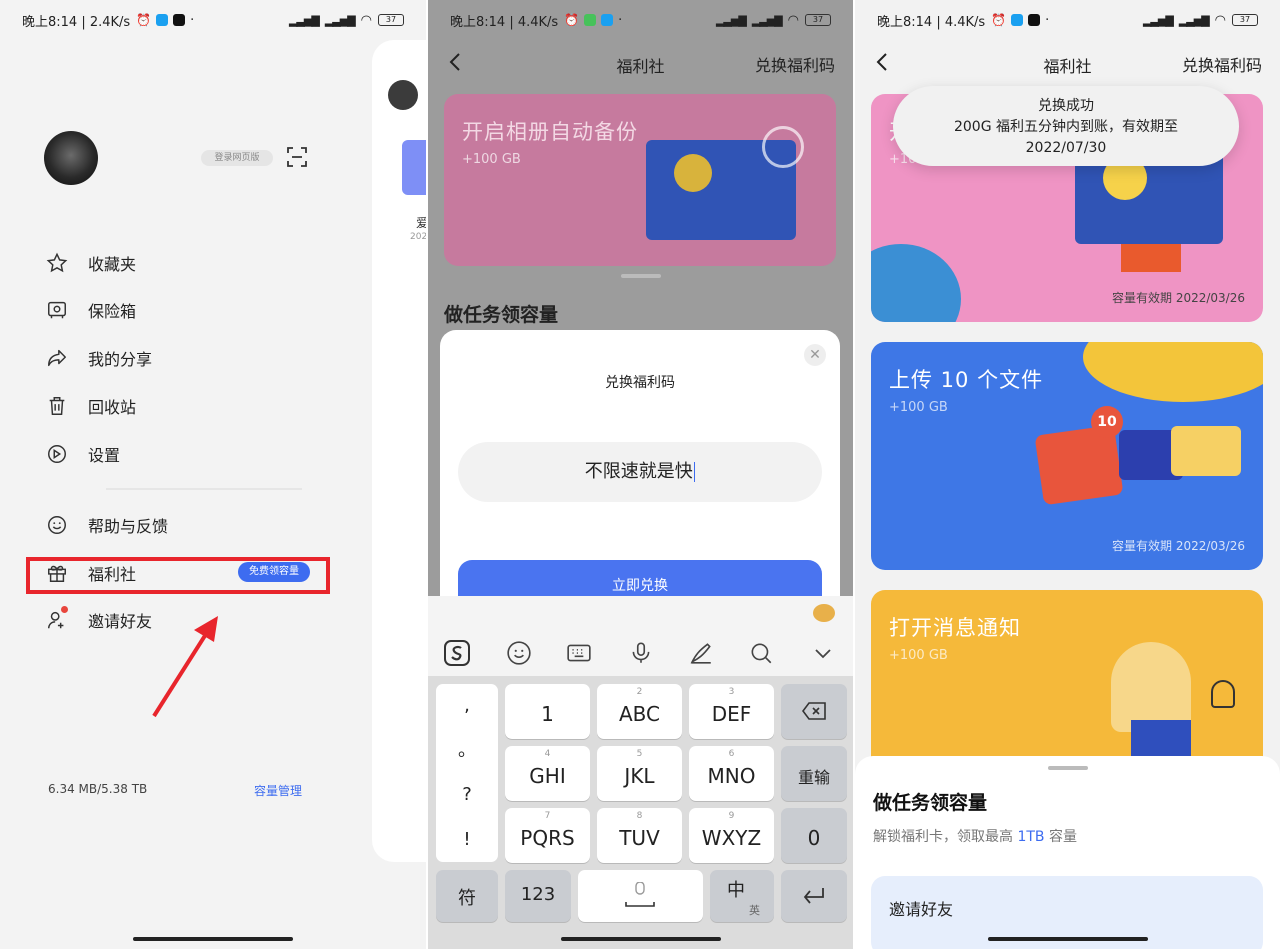 This screenshot has width=1280, height=949. What do you see at coordinates (467, 840) in the screenshot?
I see `punct-key: !` at bounding box center [467, 840].